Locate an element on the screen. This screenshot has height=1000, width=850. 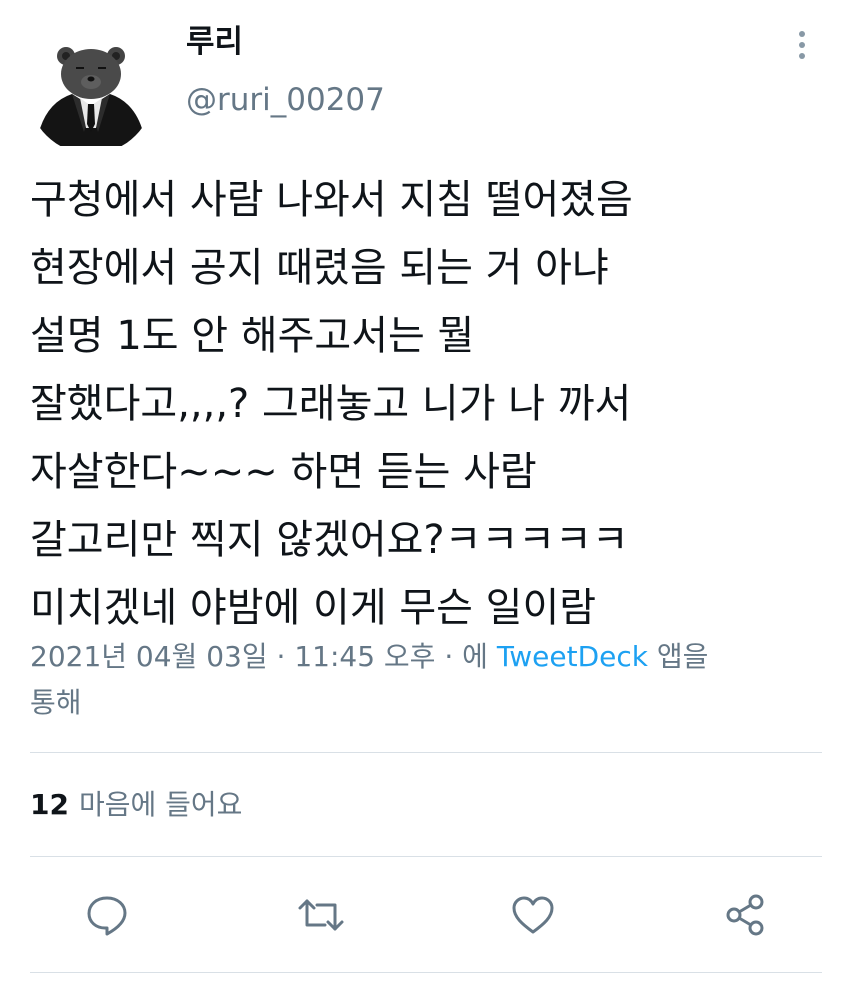
retweet-arrows-icon is located at coordinates (321, 915).